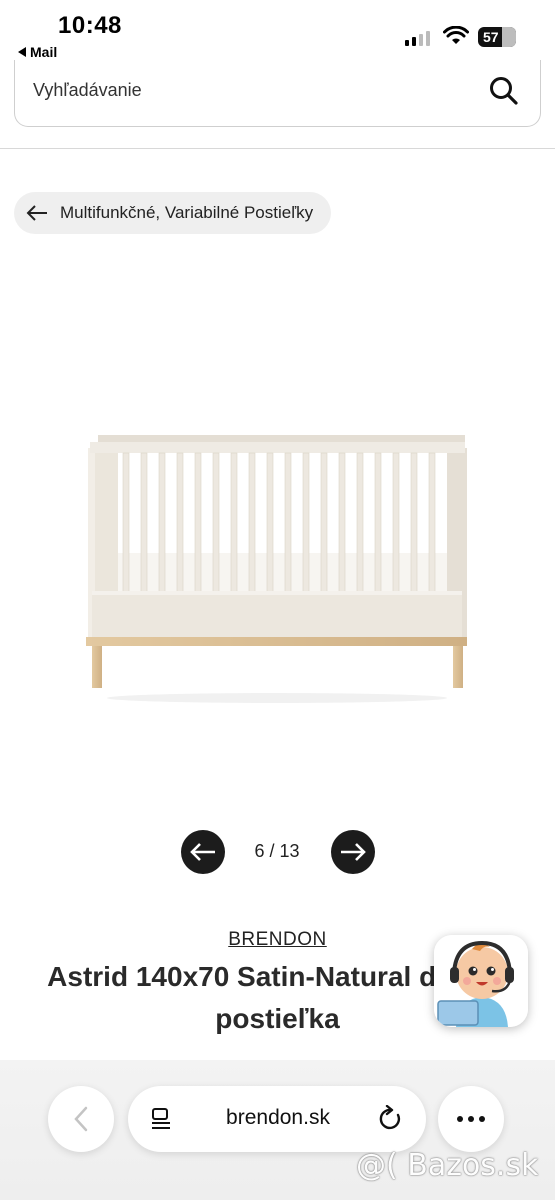 The width and height of the screenshot is (555, 1200). What do you see at coordinates (162, 1119) in the screenshot?
I see `reader-mode-icon` at bounding box center [162, 1119].